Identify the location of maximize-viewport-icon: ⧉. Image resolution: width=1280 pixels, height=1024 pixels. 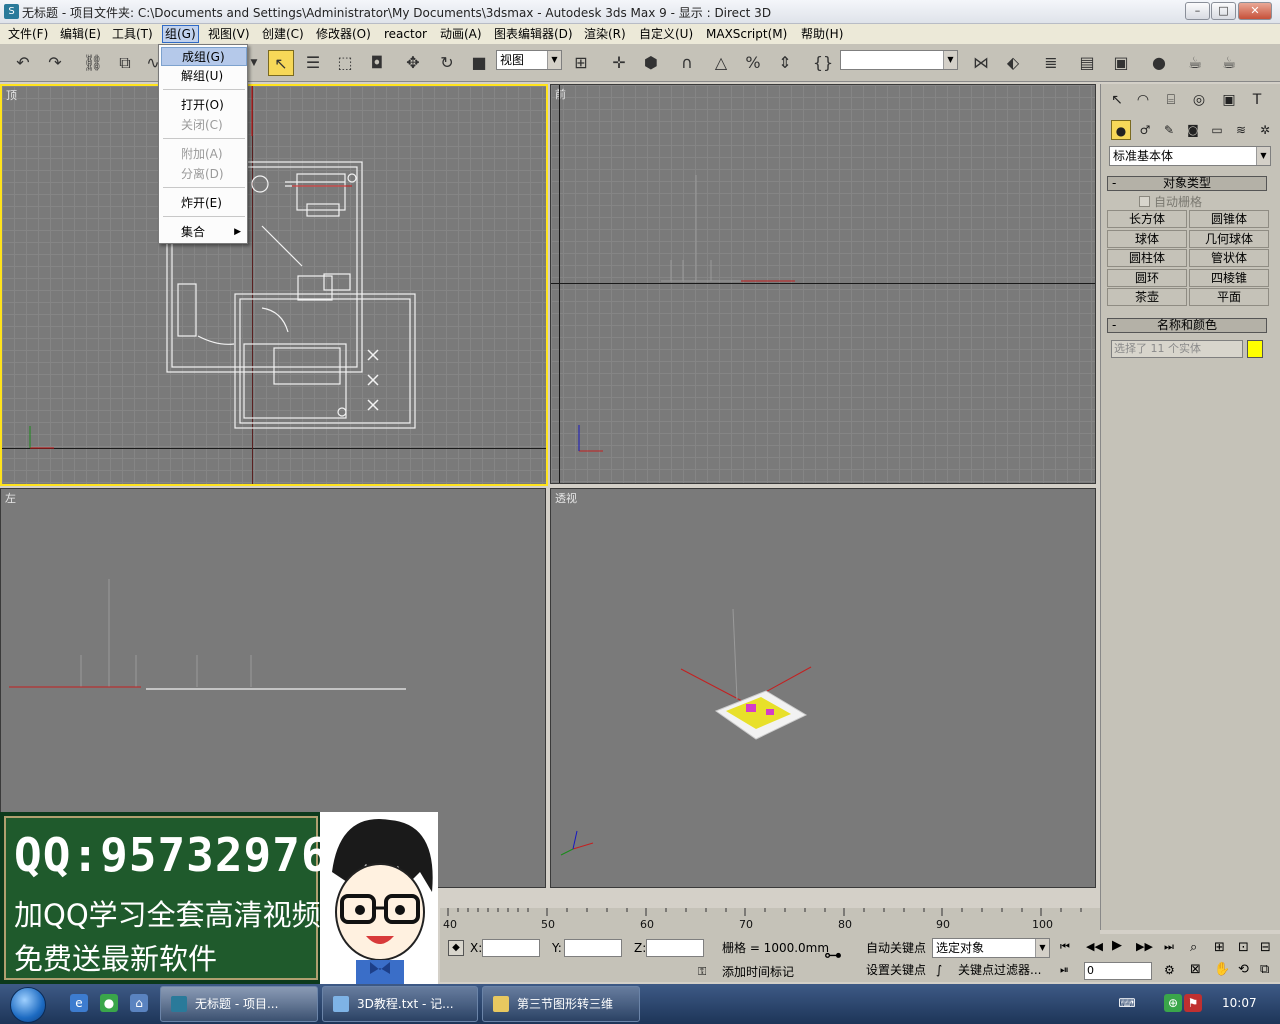
(1264, 970).